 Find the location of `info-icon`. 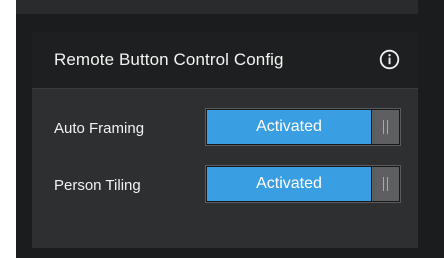

info-icon is located at coordinates (389, 59).